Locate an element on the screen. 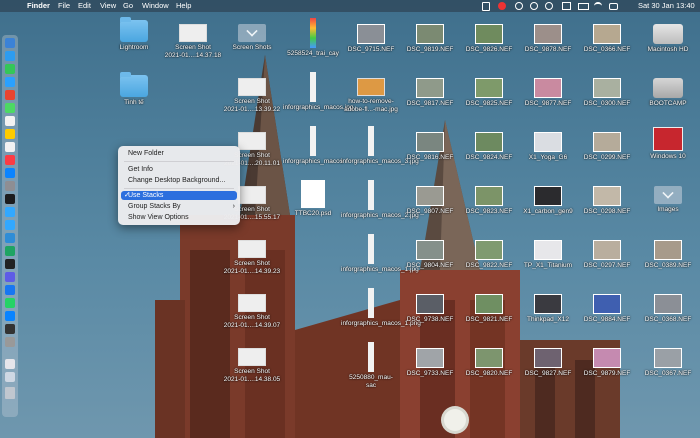 Image resolution: width=700 pixels, height=438 pixels. vpn-icon is located at coordinates (486, 6).